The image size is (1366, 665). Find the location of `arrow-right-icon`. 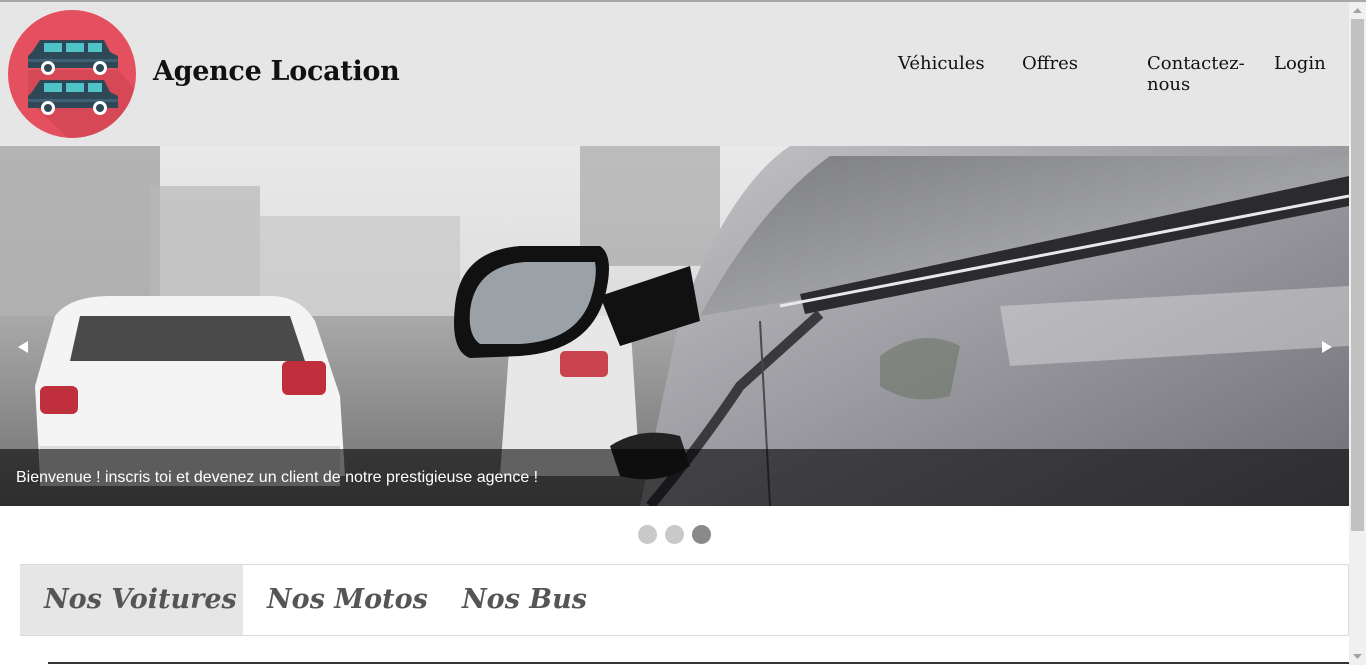

arrow-right-icon is located at coordinates (1327, 347).